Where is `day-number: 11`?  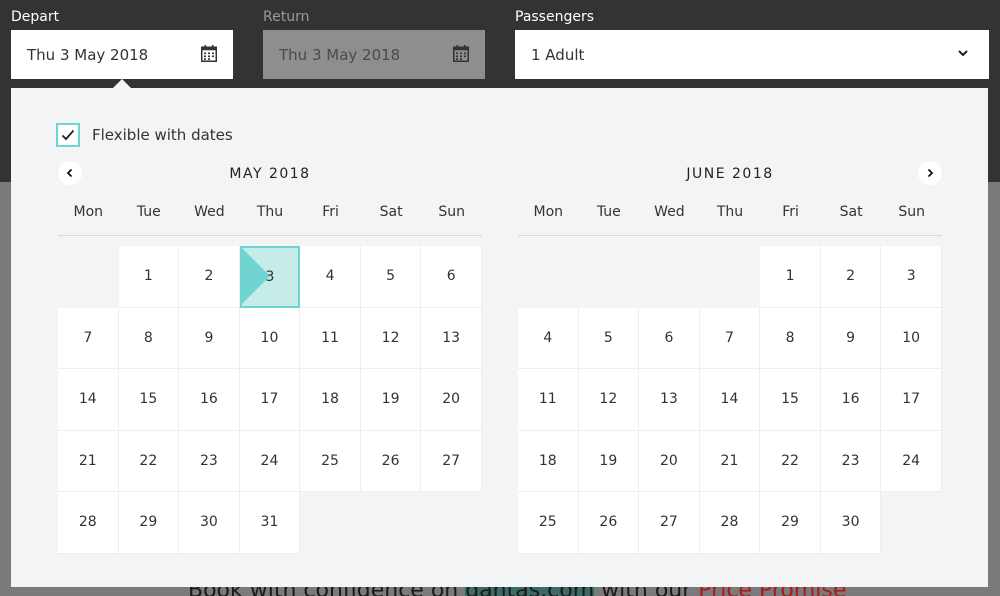
day-number: 11 is located at coordinates (547, 399).